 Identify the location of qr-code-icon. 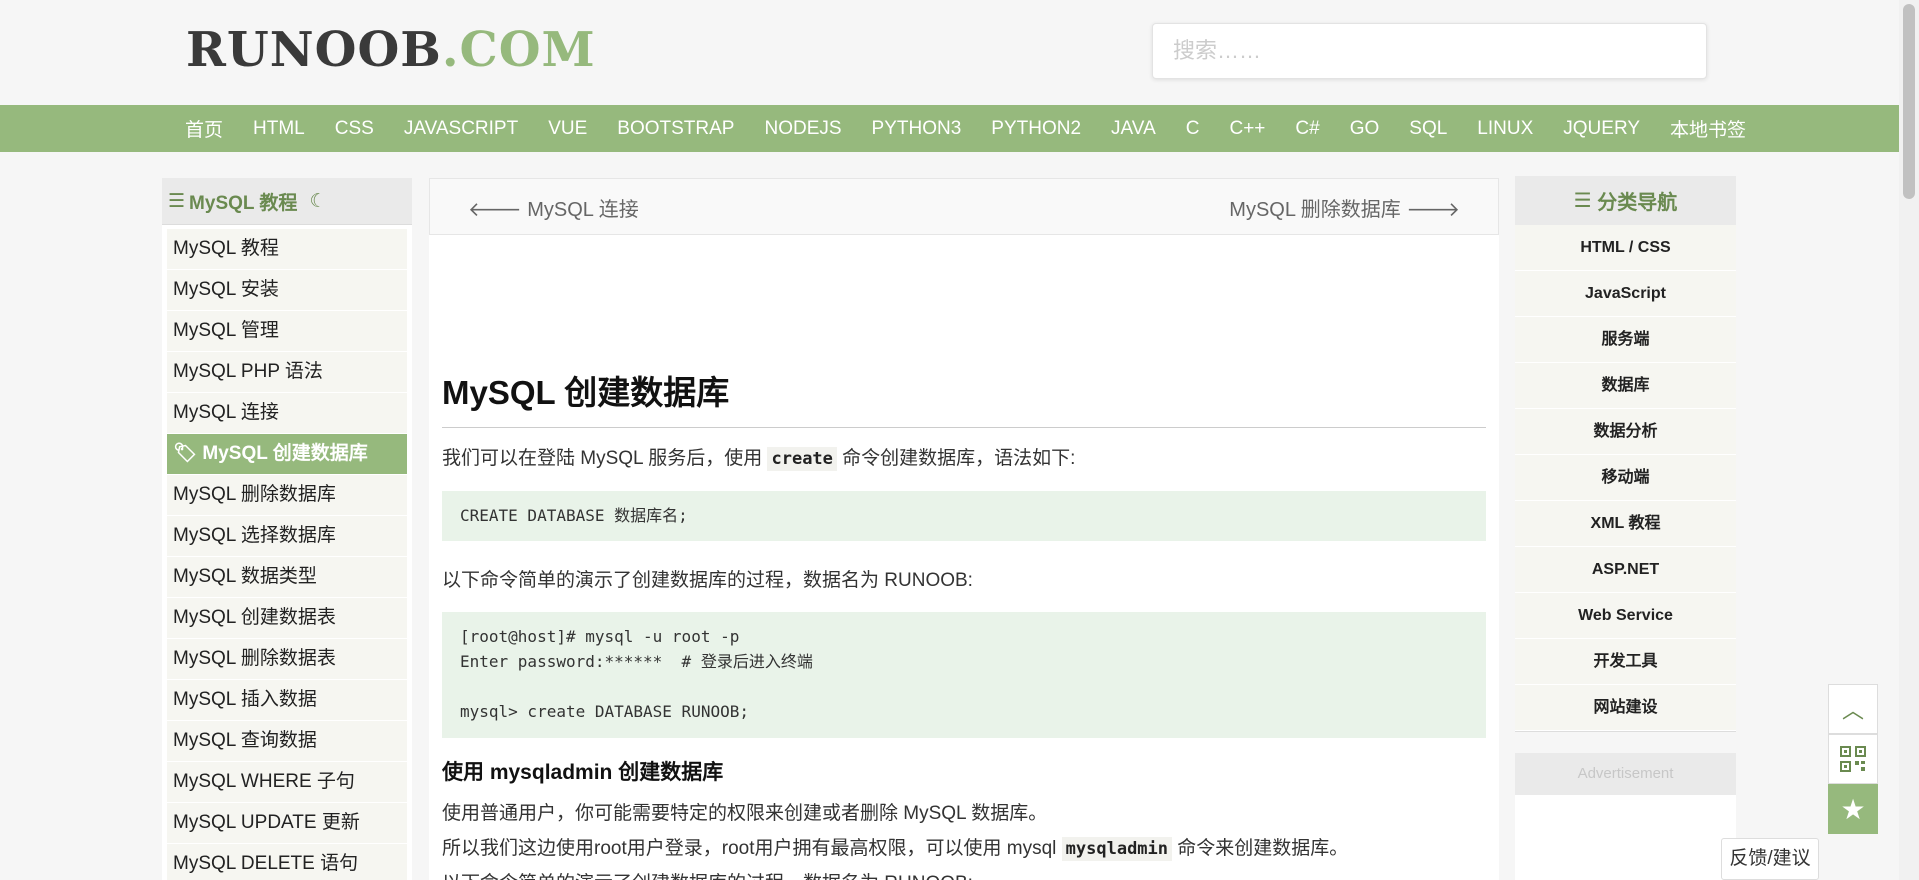
(1853, 759).